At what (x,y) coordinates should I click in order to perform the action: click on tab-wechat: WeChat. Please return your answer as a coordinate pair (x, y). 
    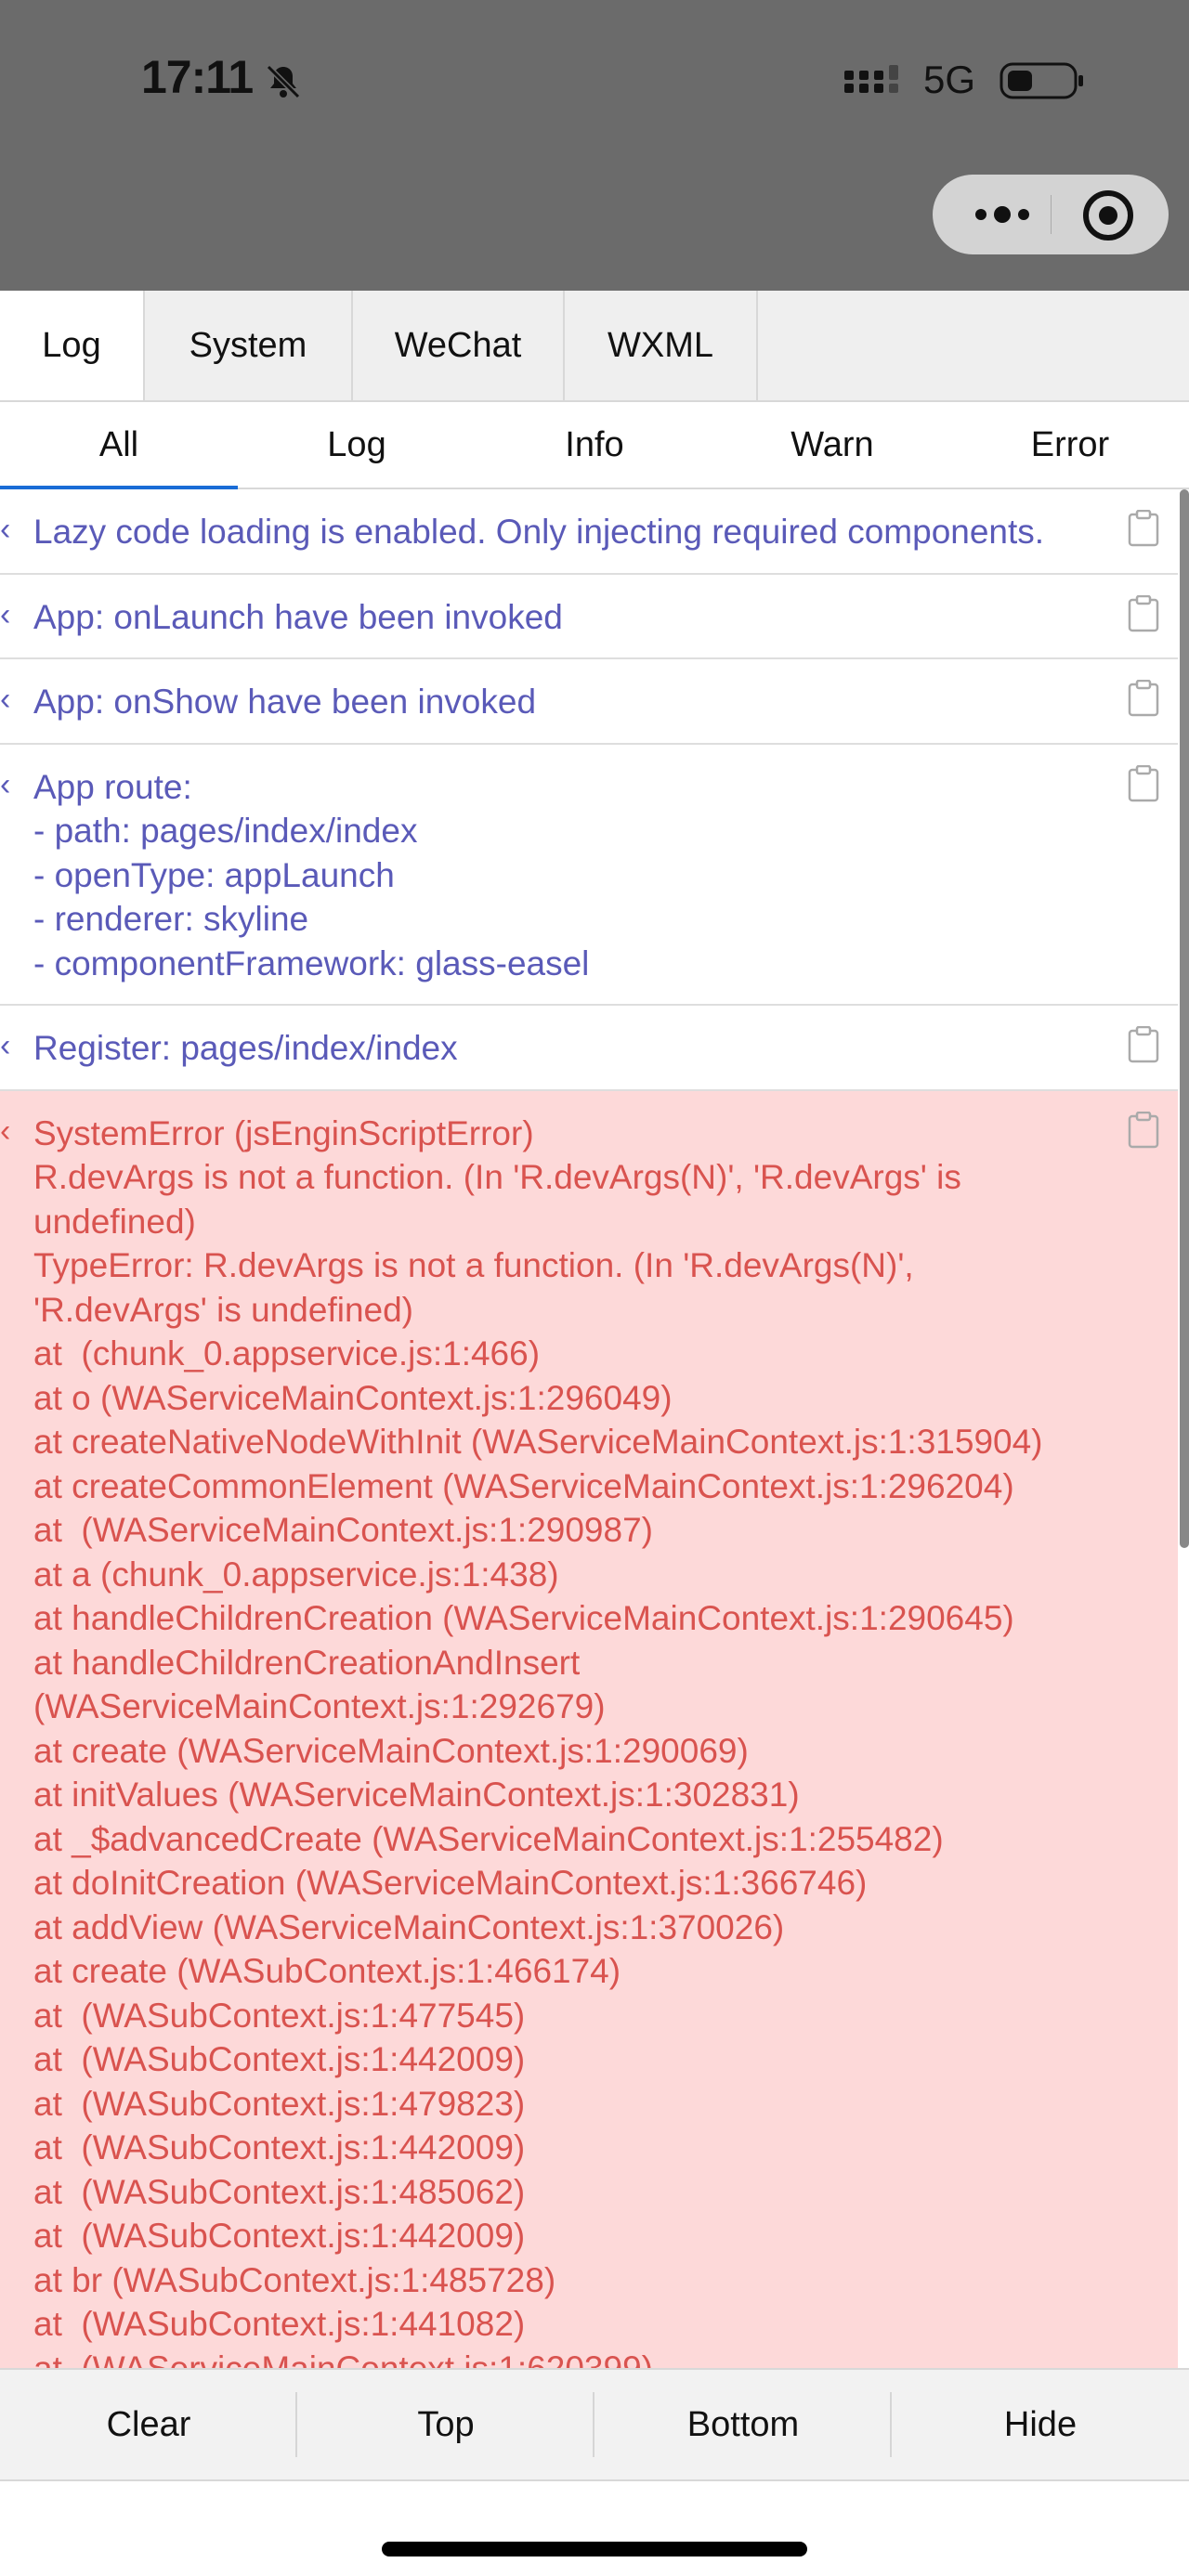
    Looking at the image, I should click on (459, 345).